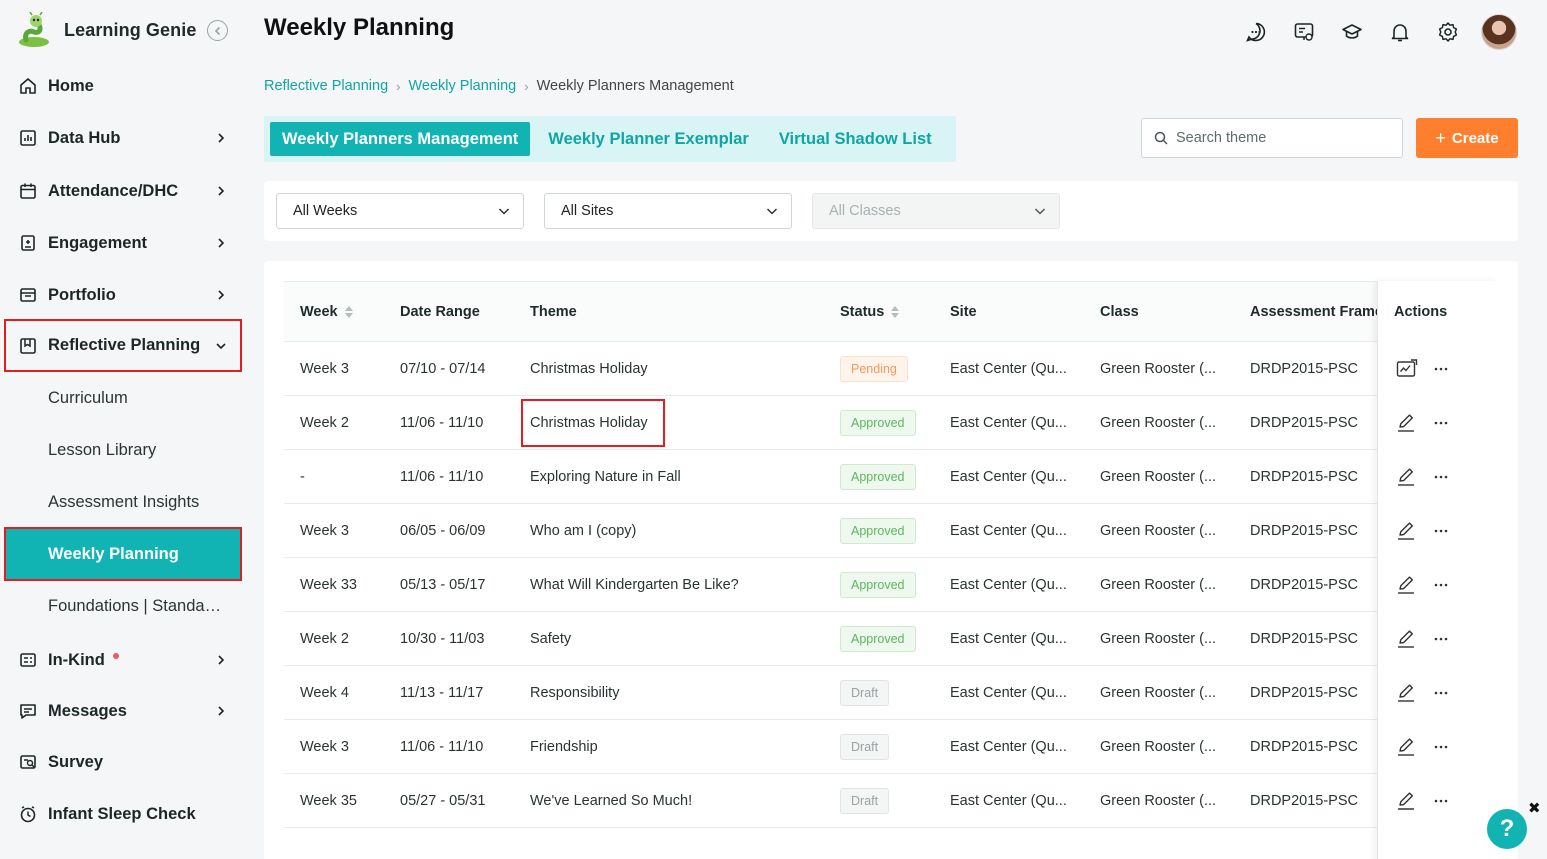 The width and height of the screenshot is (1547, 859). Describe the element at coordinates (1407, 368) in the screenshot. I see `review-icon` at that location.